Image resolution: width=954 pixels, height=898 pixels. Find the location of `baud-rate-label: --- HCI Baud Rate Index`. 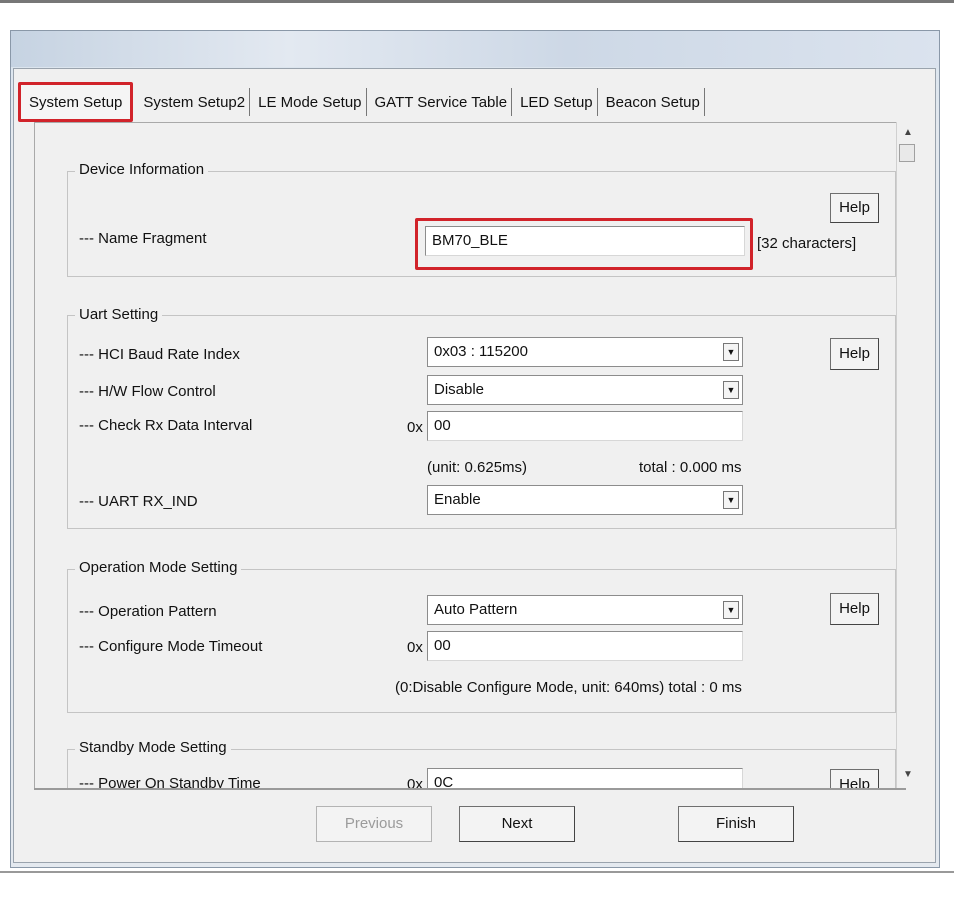

baud-rate-label: --- HCI Baud Rate Index is located at coordinates (159, 354).